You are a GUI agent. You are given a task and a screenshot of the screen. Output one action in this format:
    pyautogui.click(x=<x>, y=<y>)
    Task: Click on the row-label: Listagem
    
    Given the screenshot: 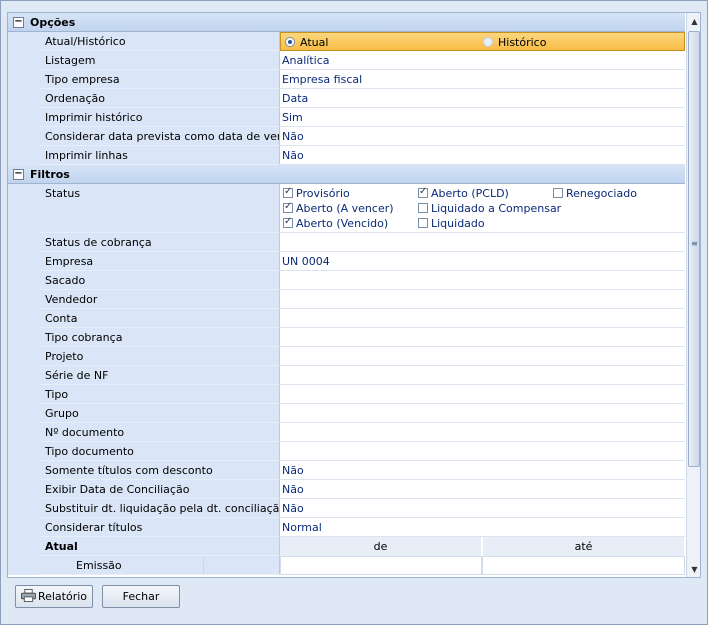 What is the action you would take?
    pyautogui.click(x=159, y=60)
    